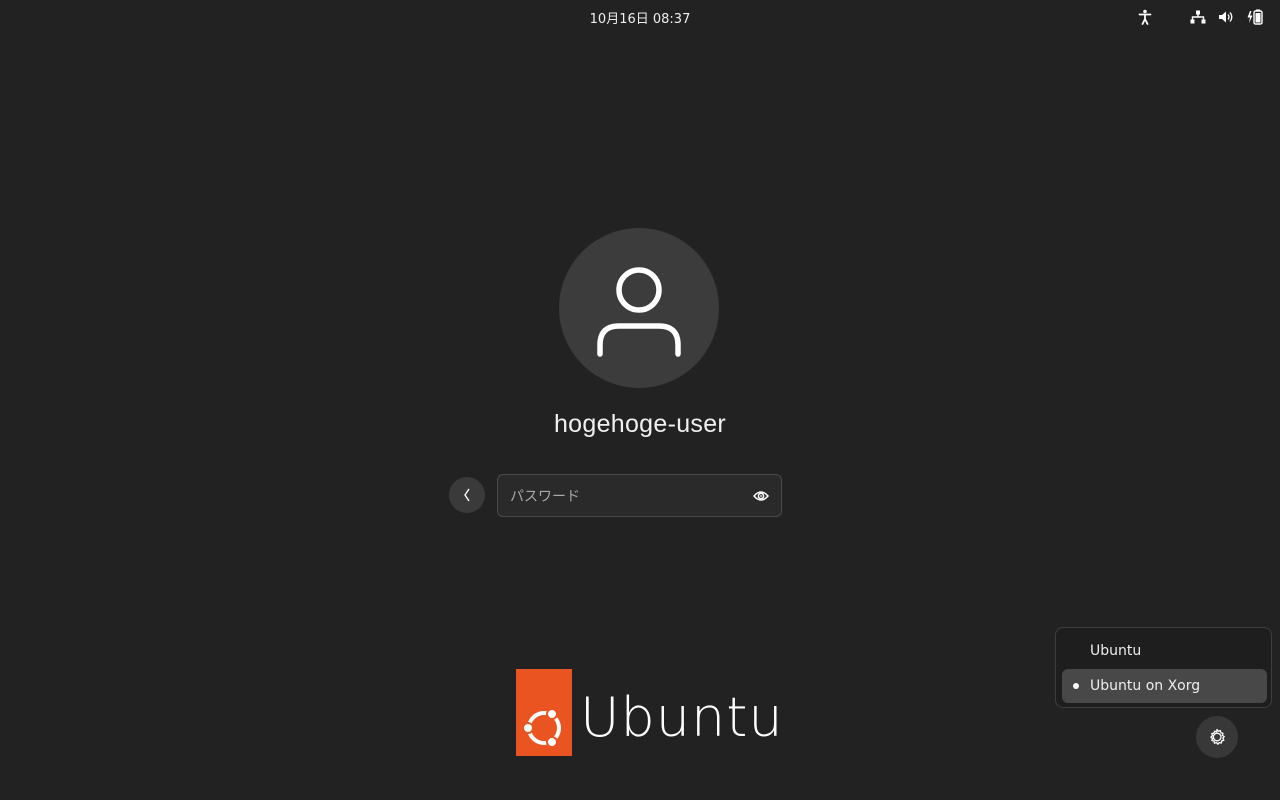 The width and height of the screenshot is (1280, 800). What do you see at coordinates (541, 728) in the screenshot?
I see `ubuntu-circle-of-friends-icon` at bounding box center [541, 728].